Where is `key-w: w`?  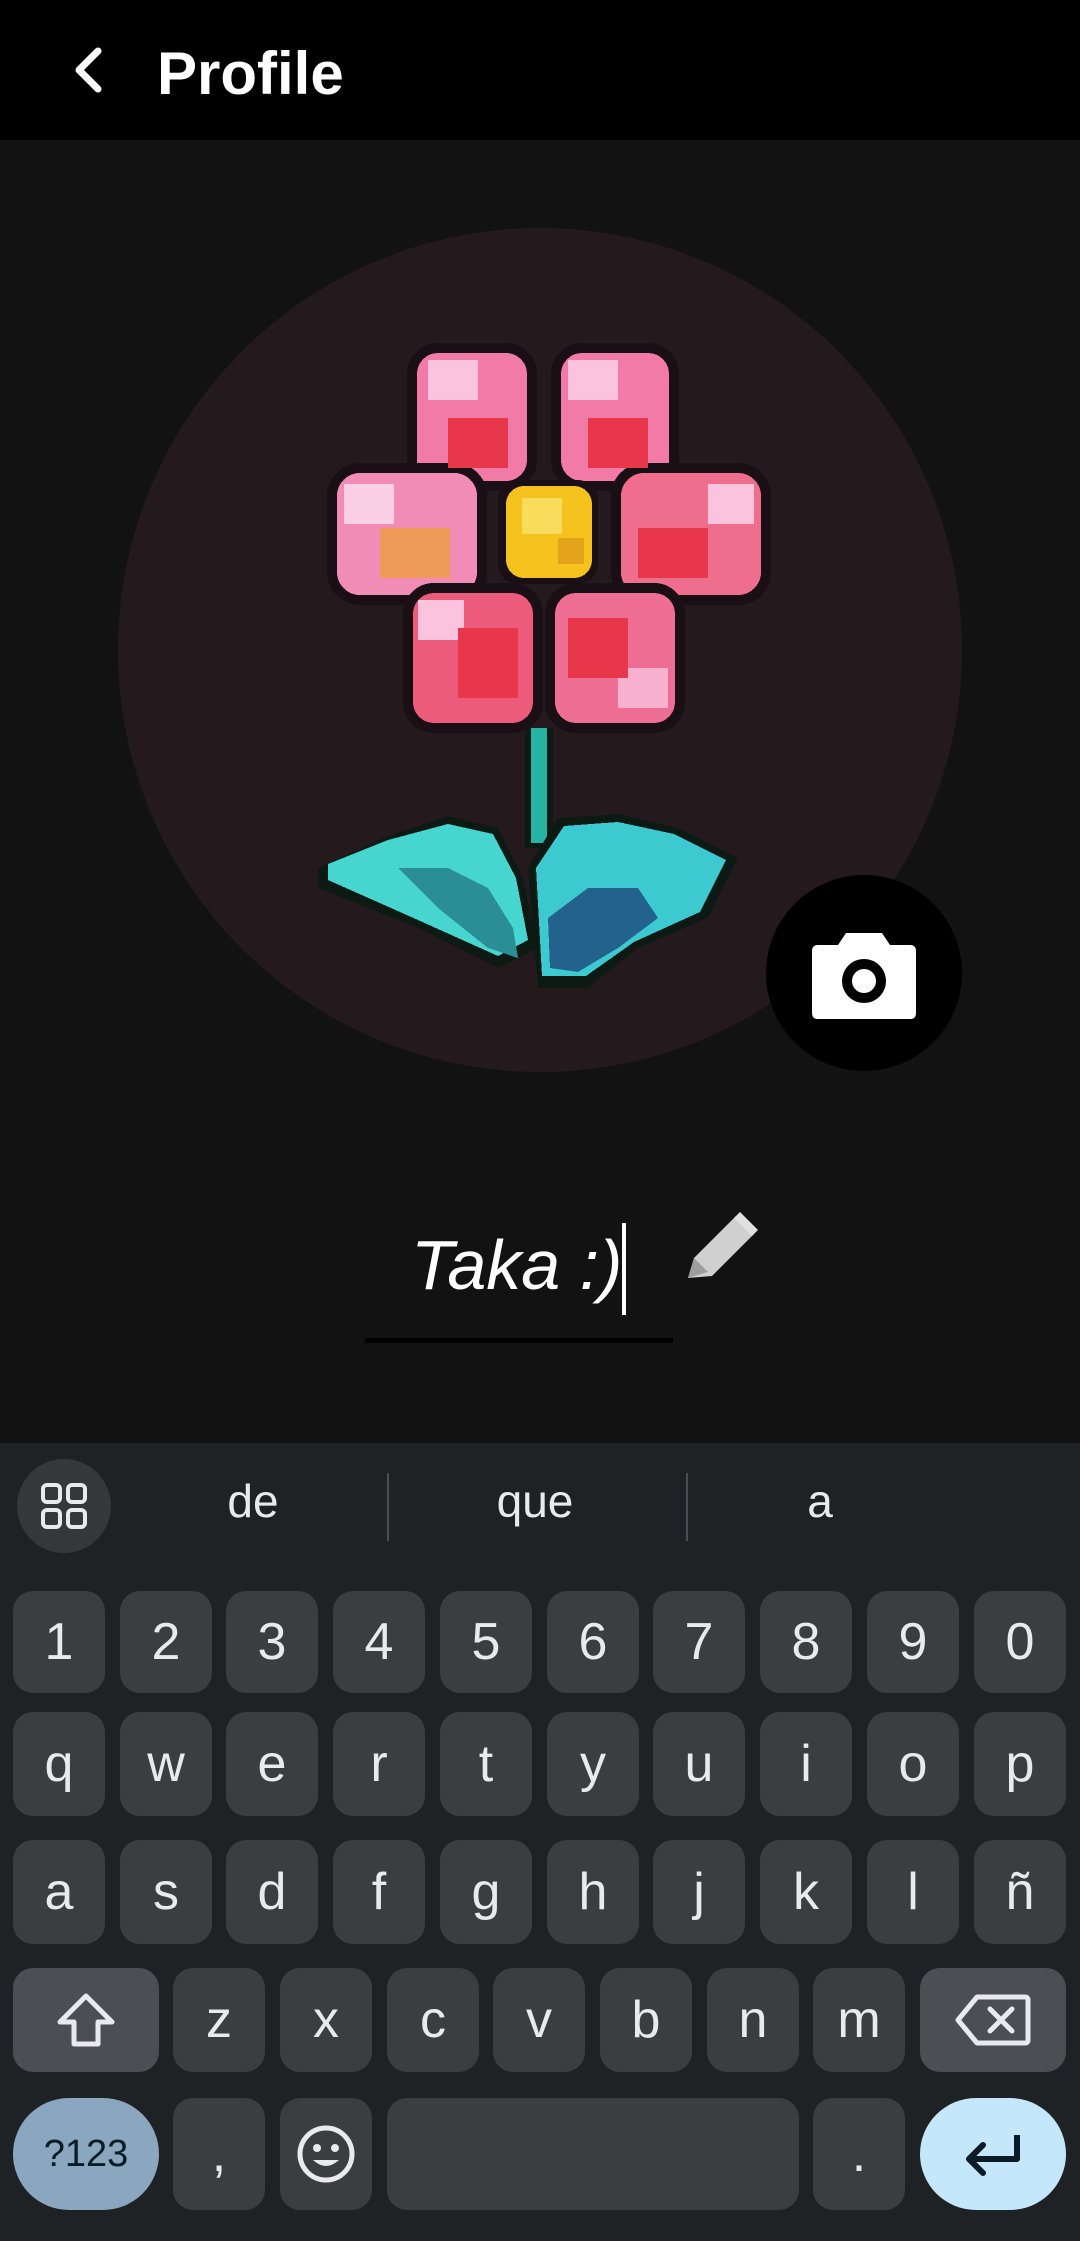
key-w: w is located at coordinates (166, 1764).